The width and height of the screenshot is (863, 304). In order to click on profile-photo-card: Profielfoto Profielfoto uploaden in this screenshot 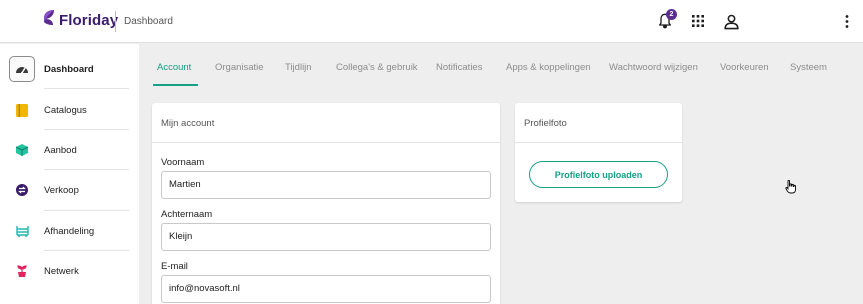, I will do `click(598, 152)`.